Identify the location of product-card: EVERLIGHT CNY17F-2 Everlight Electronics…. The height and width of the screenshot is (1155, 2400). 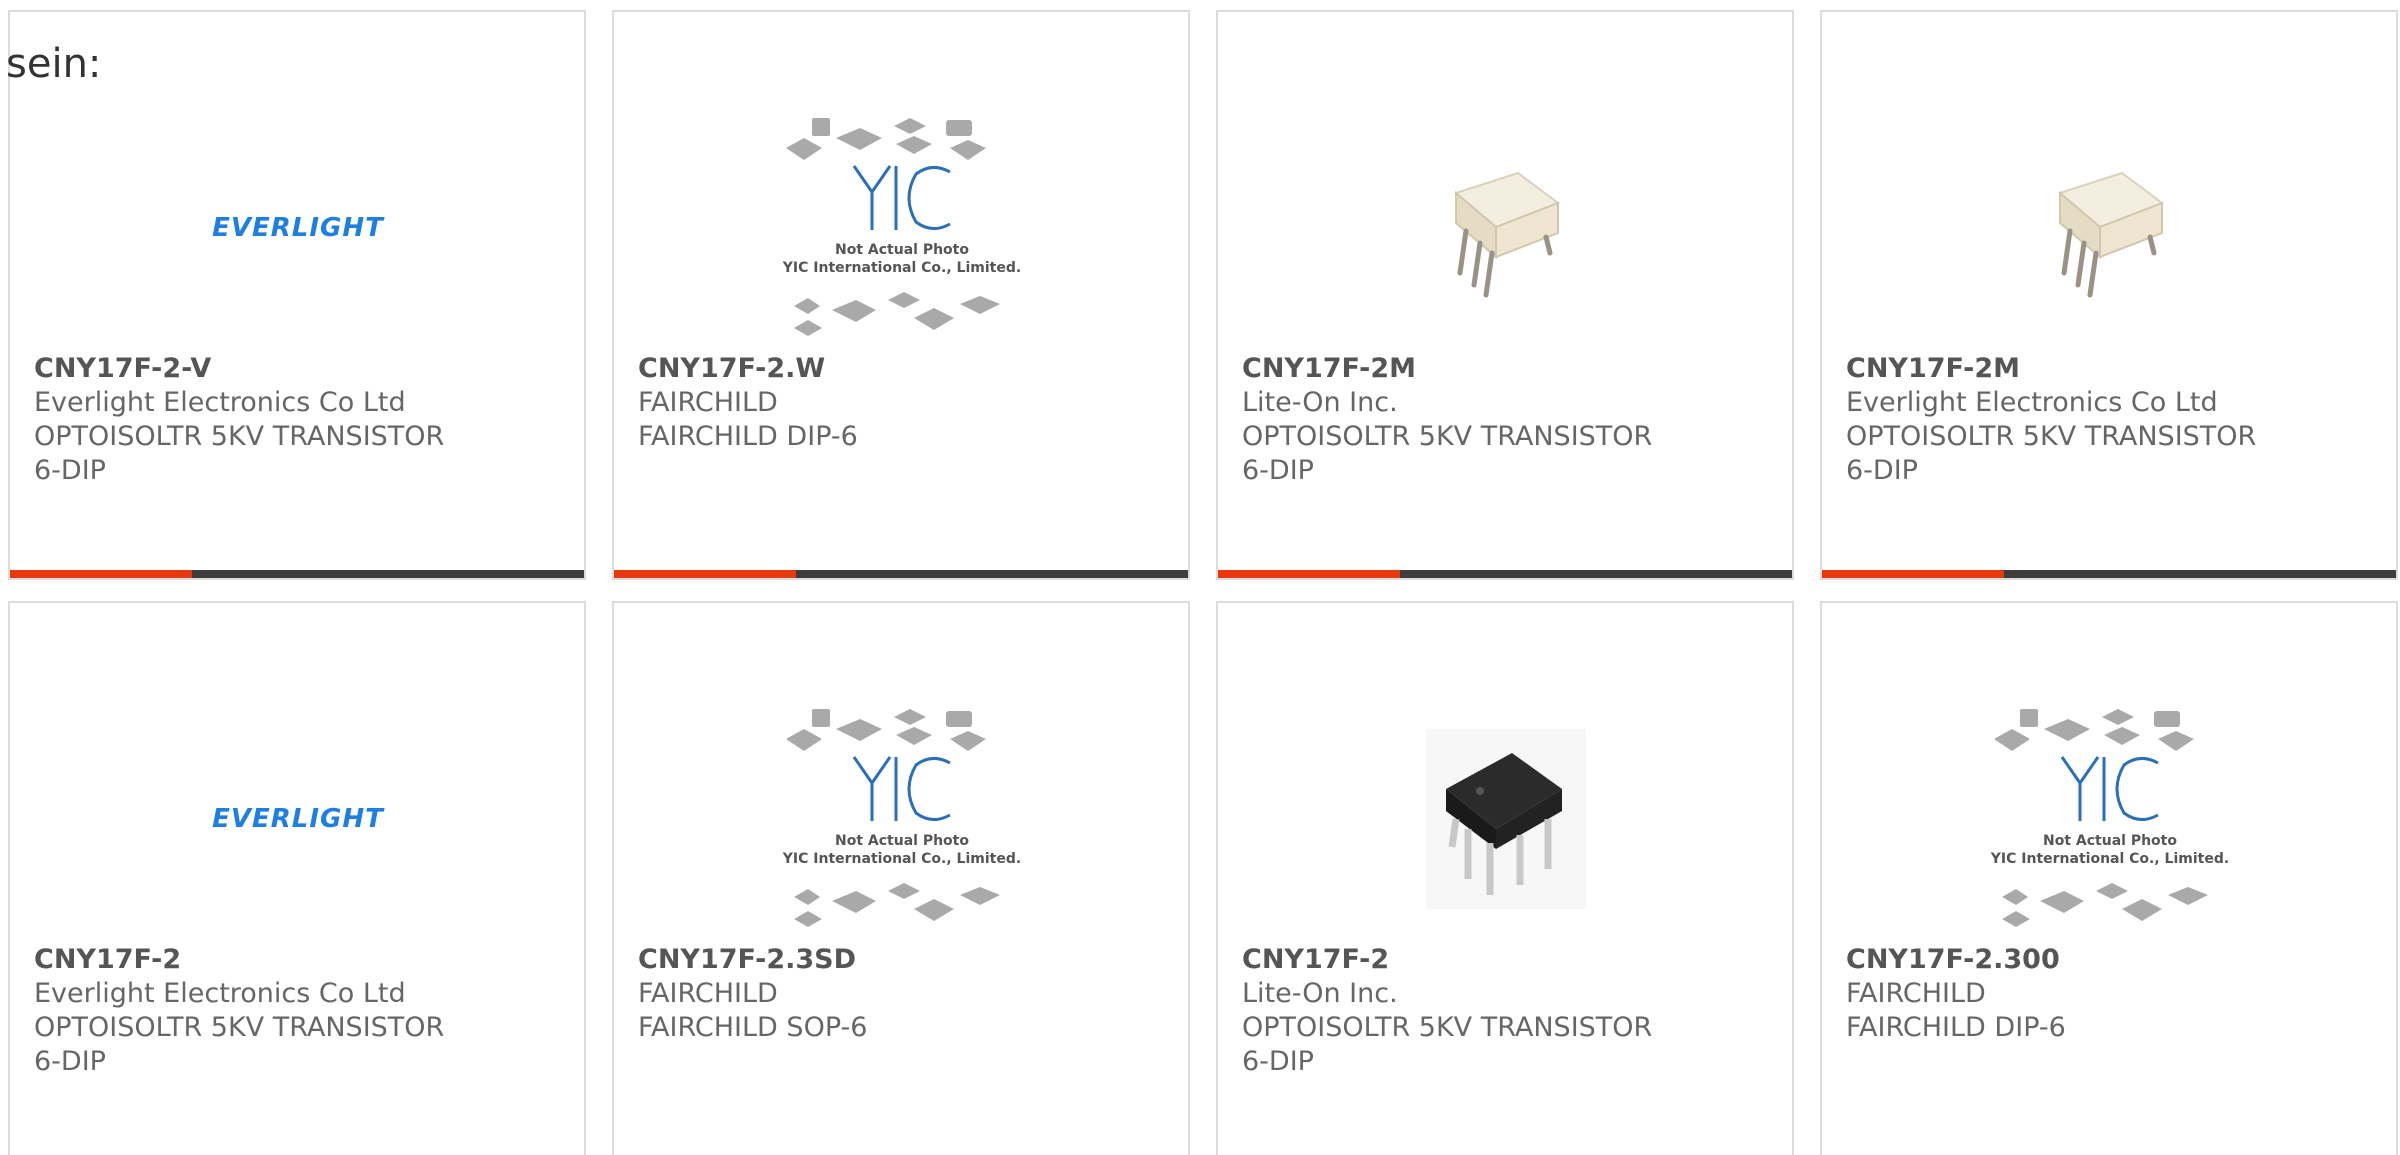
(297, 878).